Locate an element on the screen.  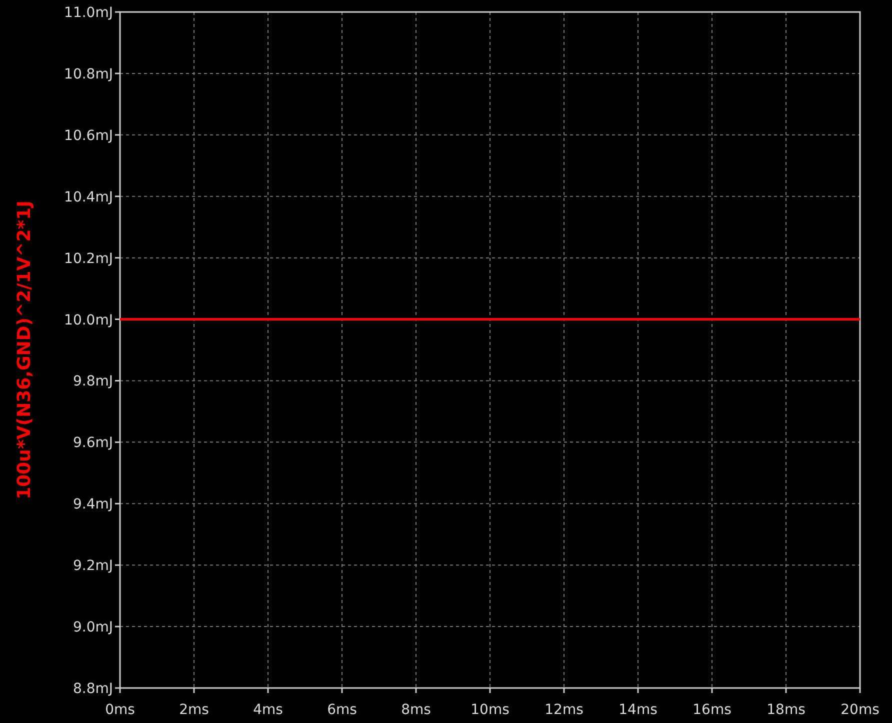
y-tick-label: 9.0mJ is located at coordinates (92, 628).